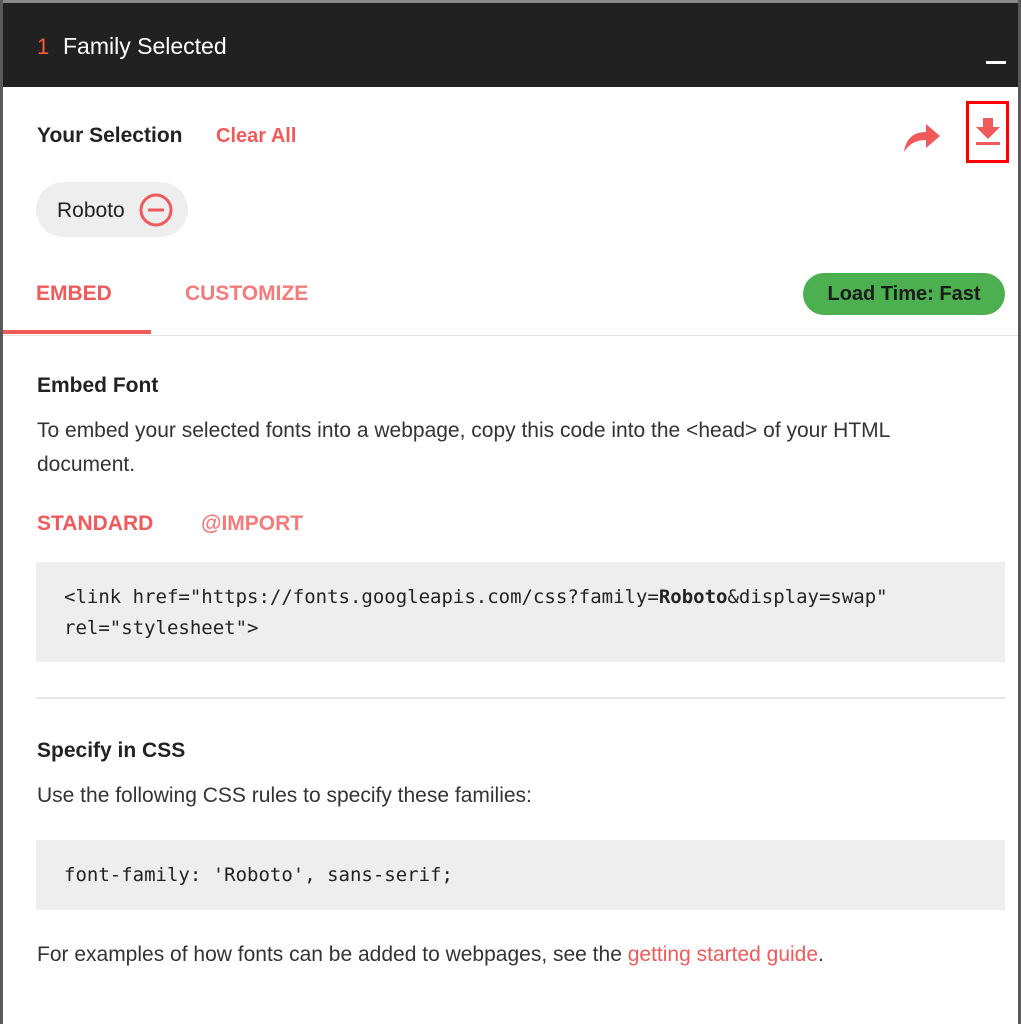  Describe the element at coordinates (95, 524) in the screenshot. I see `subtab-standard: STANDARD` at that location.